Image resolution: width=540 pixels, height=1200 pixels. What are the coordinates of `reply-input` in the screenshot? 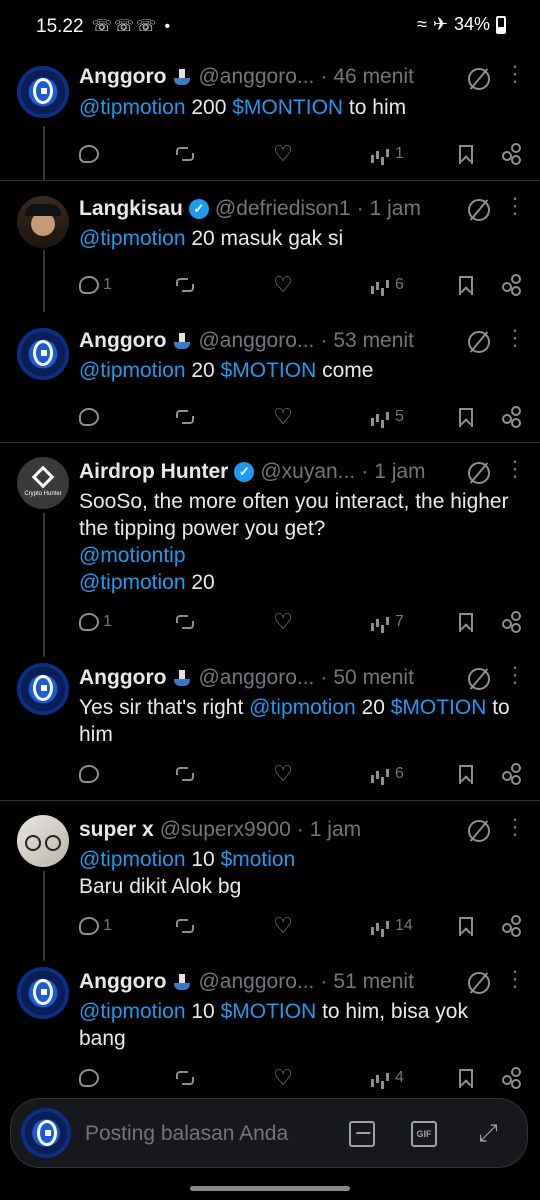 It's located at (210, 1134).